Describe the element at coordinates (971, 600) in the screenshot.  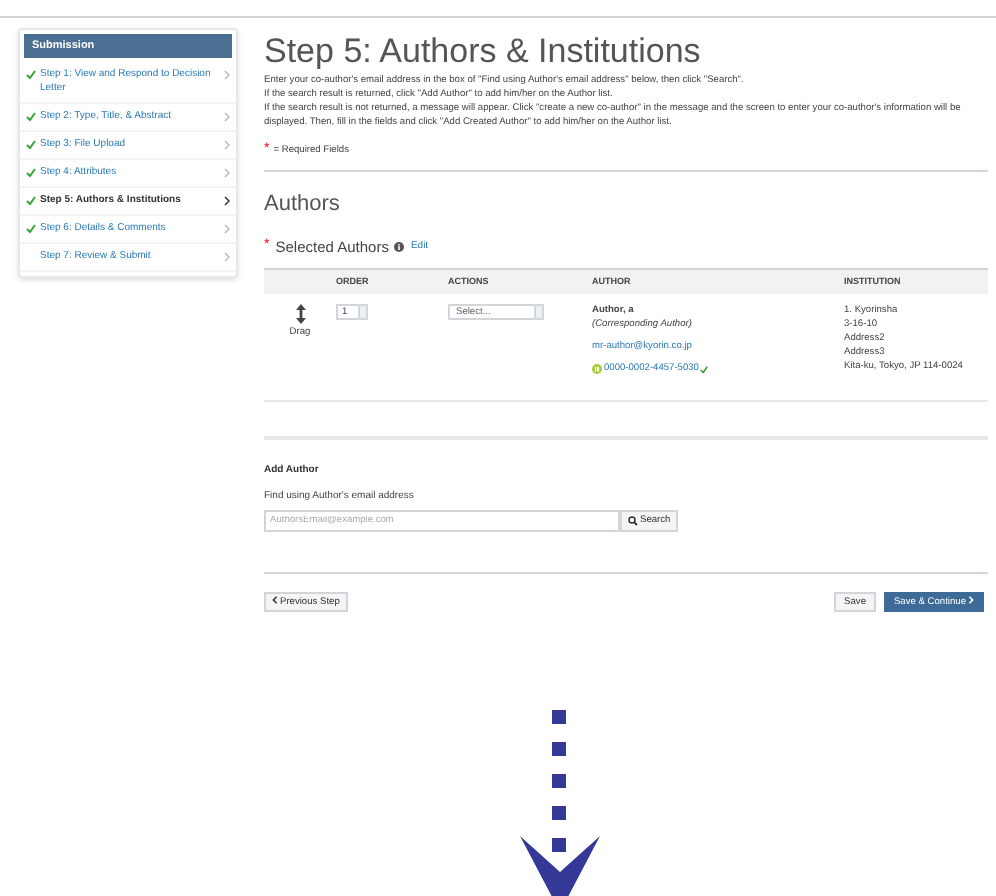
I see `chevron-right-icon` at that location.